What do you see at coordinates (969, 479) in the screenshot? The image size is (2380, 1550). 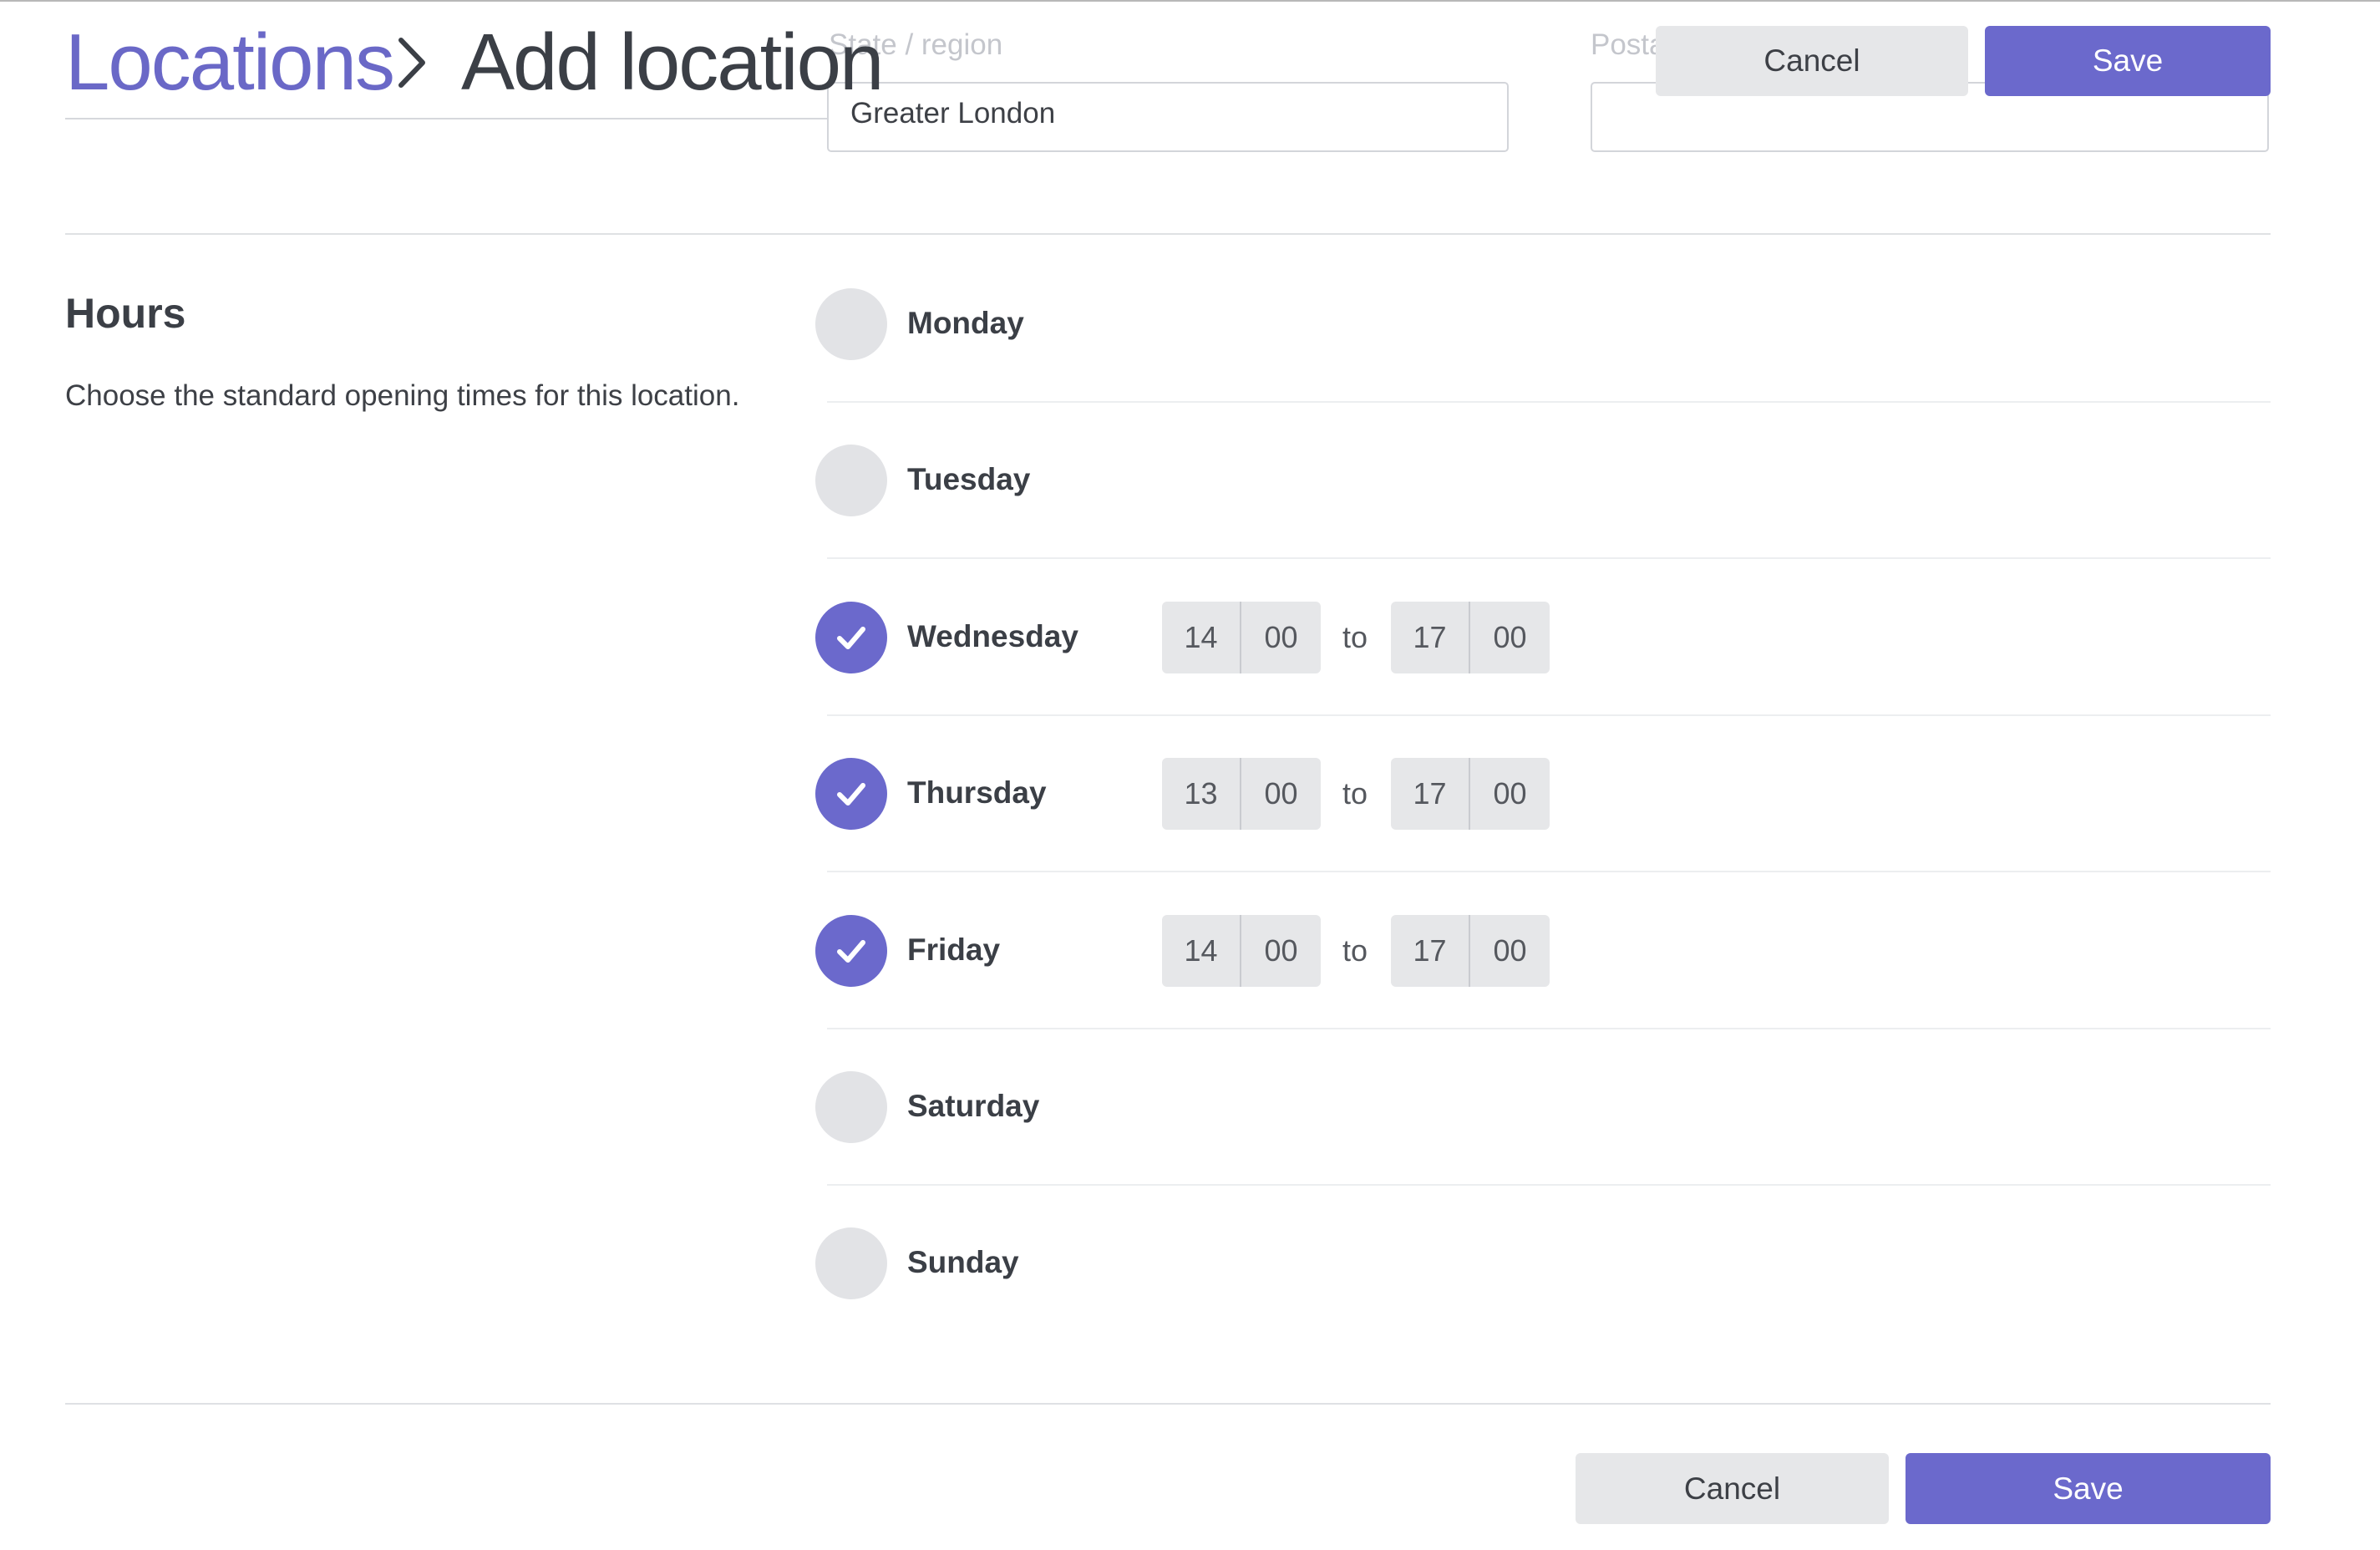 I see `day-label-tuesday: Tuesday` at bounding box center [969, 479].